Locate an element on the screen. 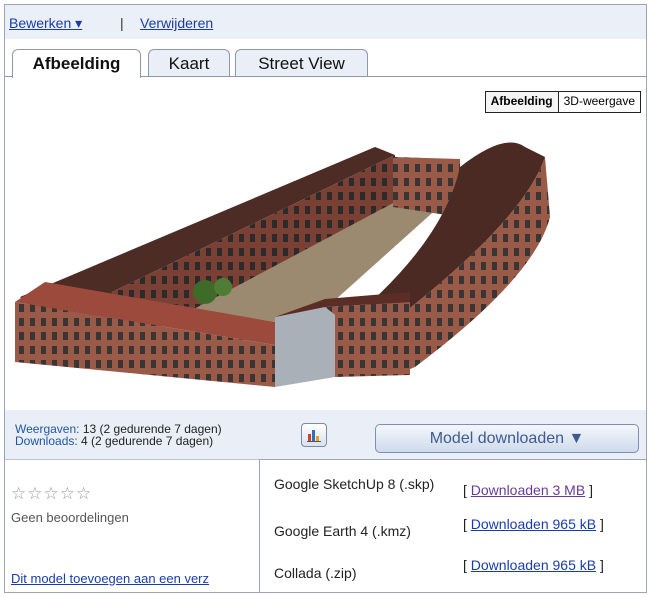 This screenshot has height=597, width=651. downloads-label: Downloads: is located at coordinates (46, 441).